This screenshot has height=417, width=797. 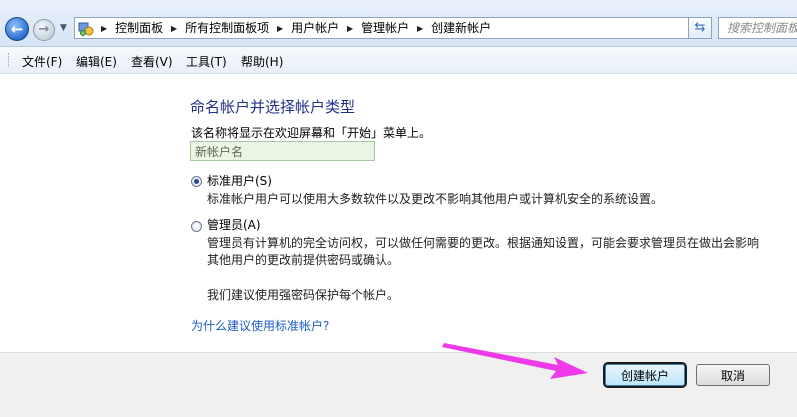 I want to click on administrator-description-line2: 其他用户的更改前提供密码或确认。, so click(x=303, y=260).